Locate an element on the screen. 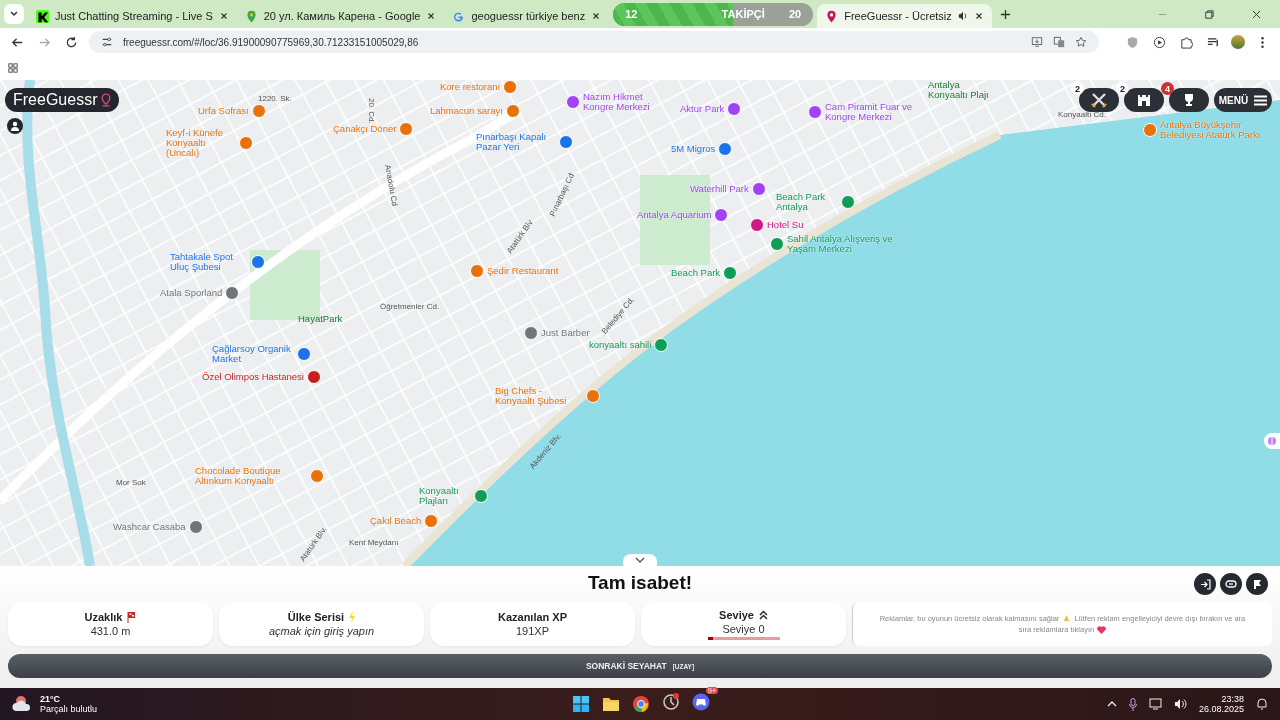  freeguessr-logo: FreeGuessr is located at coordinates (62, 100).